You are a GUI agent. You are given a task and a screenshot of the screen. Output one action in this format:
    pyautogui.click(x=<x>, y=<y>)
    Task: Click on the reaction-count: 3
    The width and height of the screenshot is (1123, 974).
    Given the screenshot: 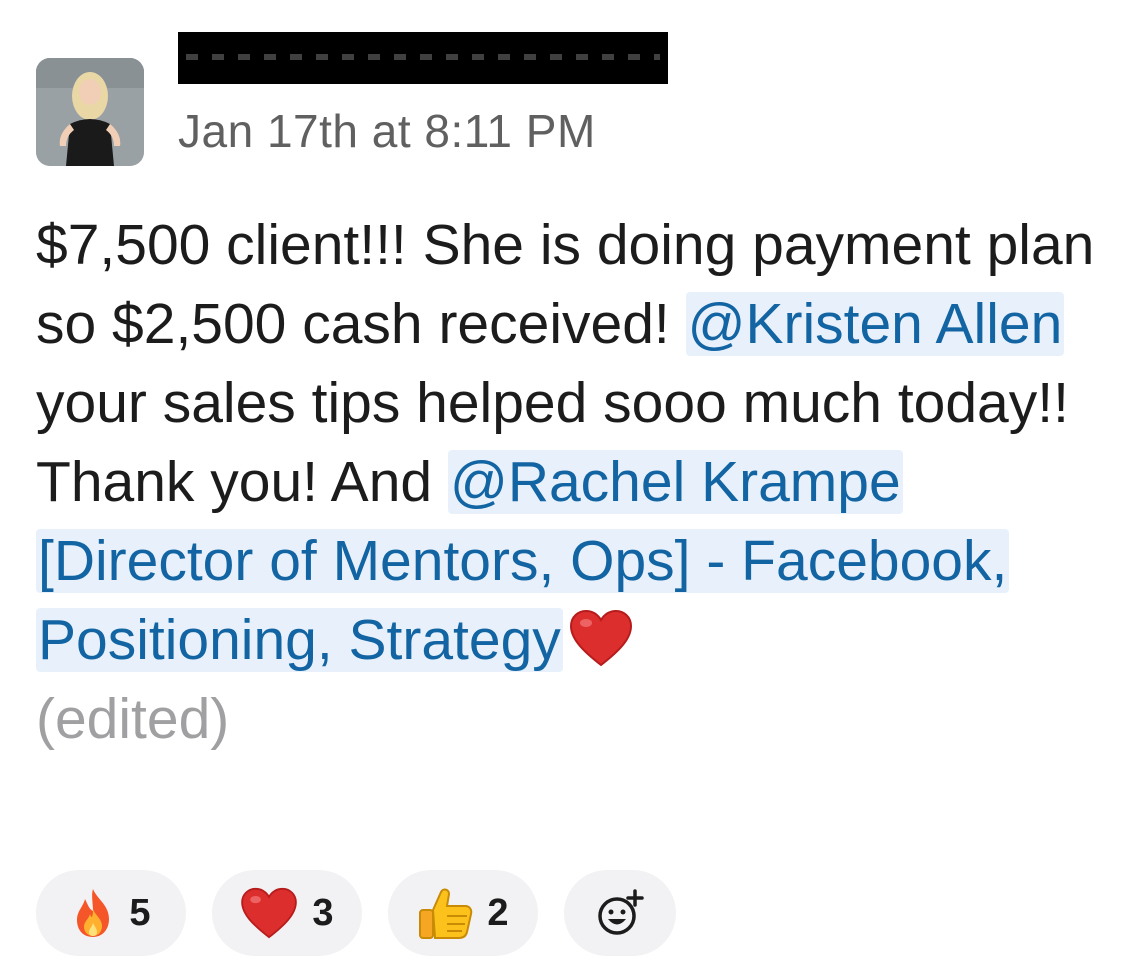 What is the action you would take?
    pyautogui.click(x=323, y=912)
    